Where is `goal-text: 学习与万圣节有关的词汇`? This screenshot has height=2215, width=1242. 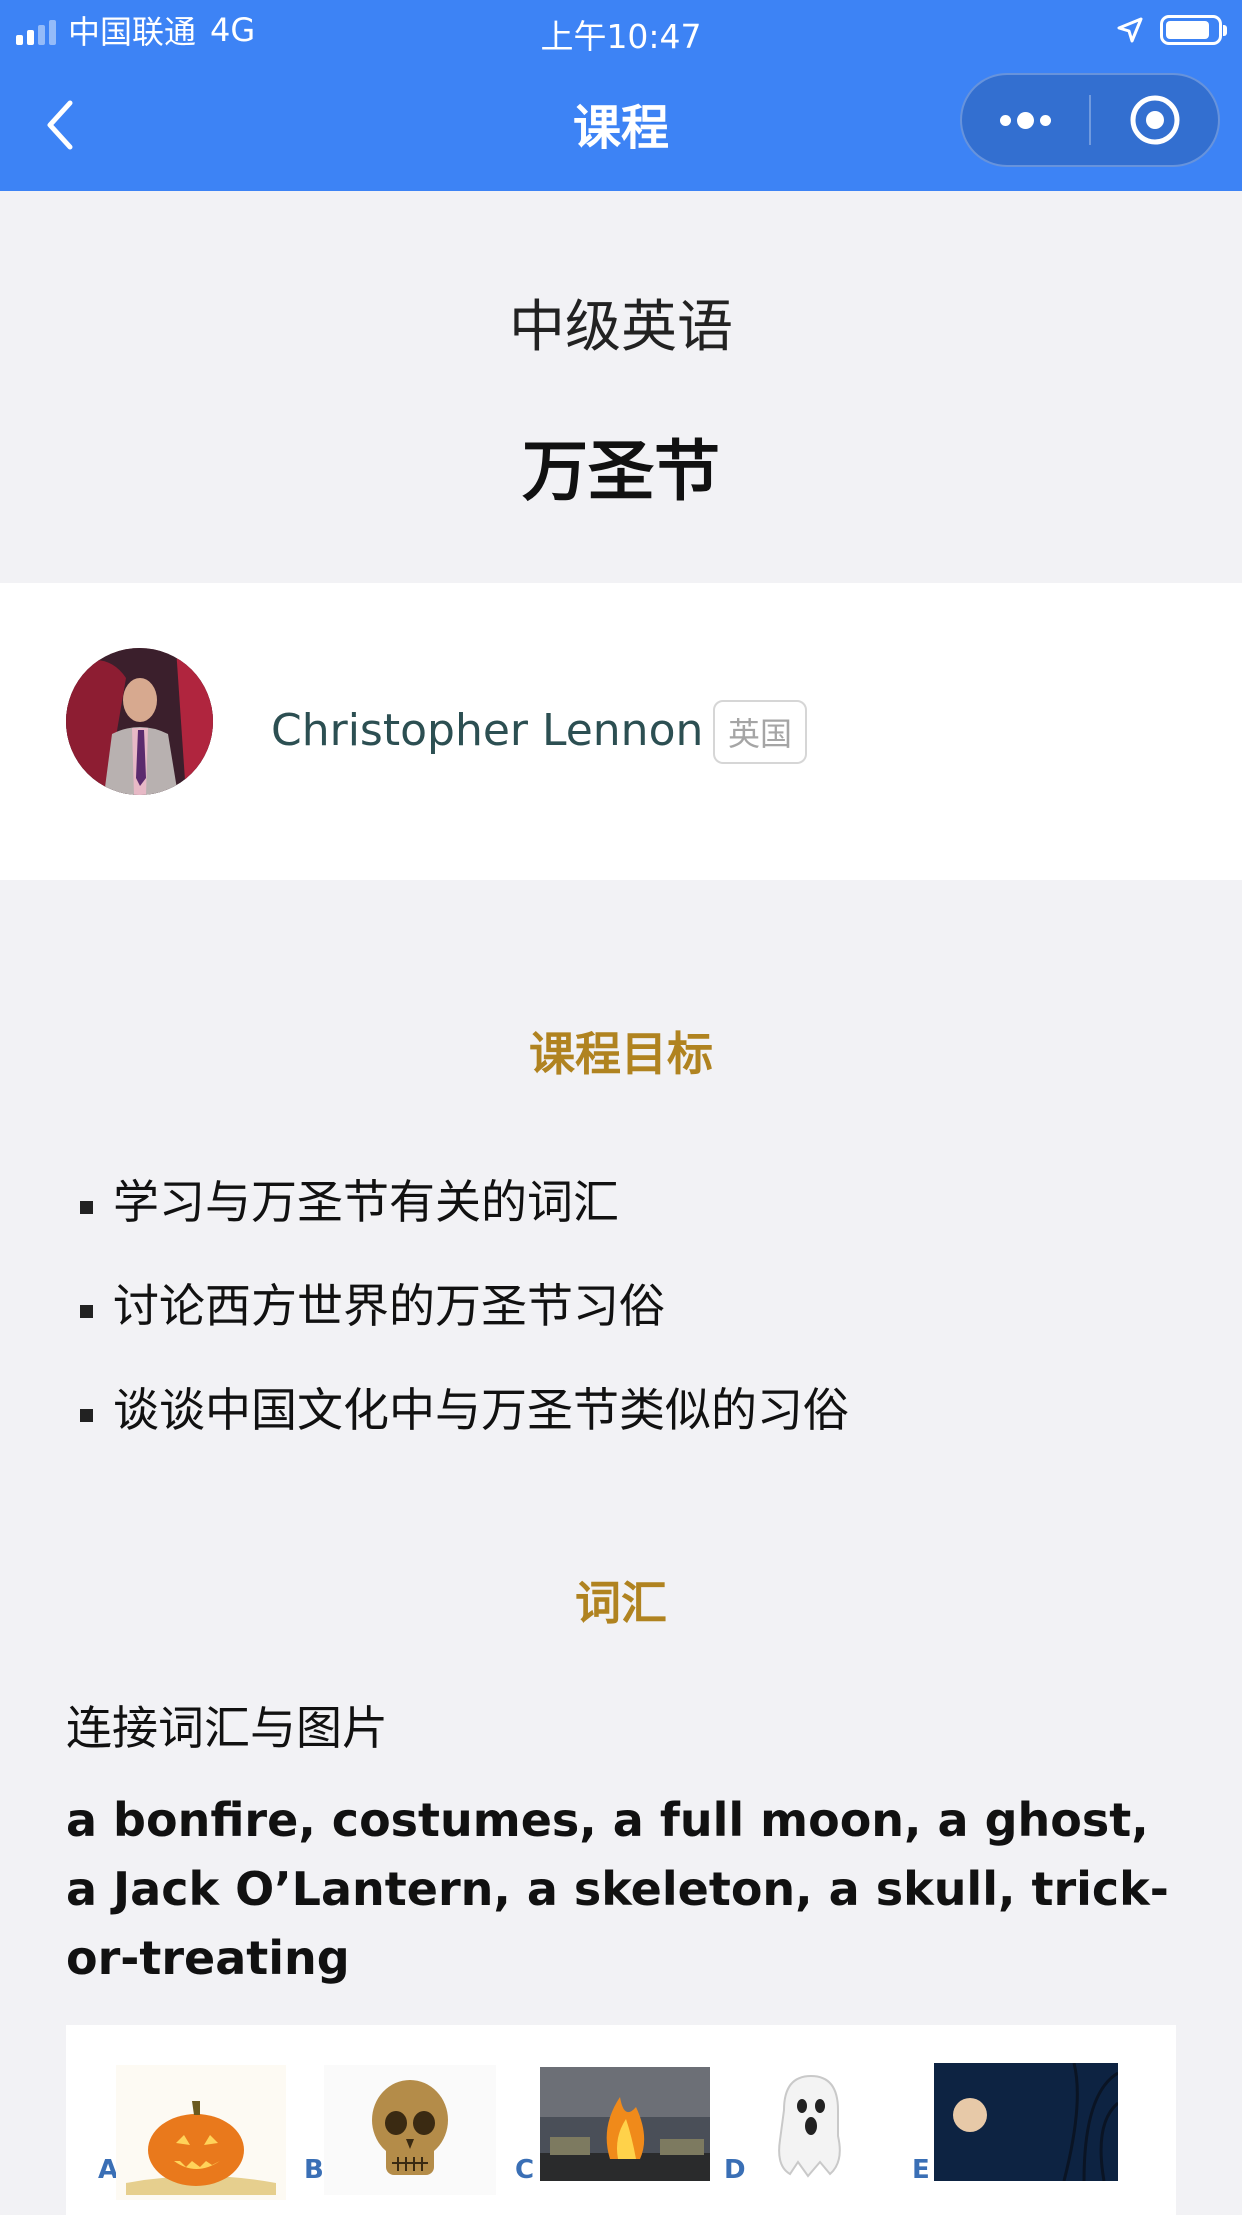
goal-text: 学习与万圣节有关的词汇 is located at coordinates (366, 1202).